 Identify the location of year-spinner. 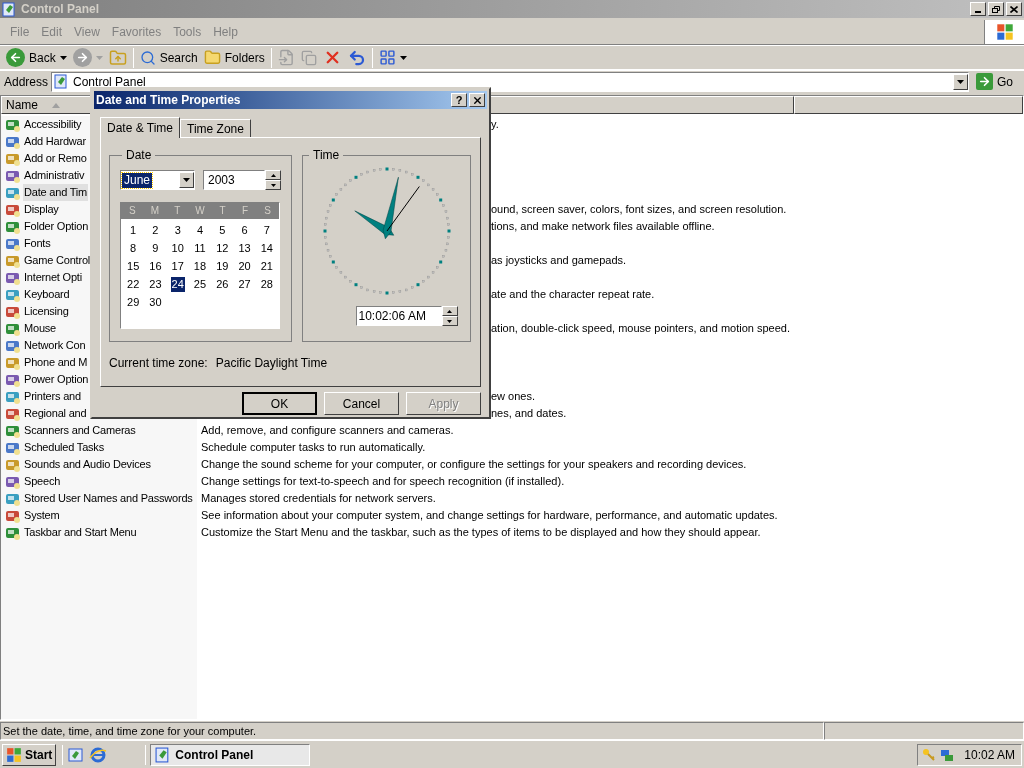
(273, 180).